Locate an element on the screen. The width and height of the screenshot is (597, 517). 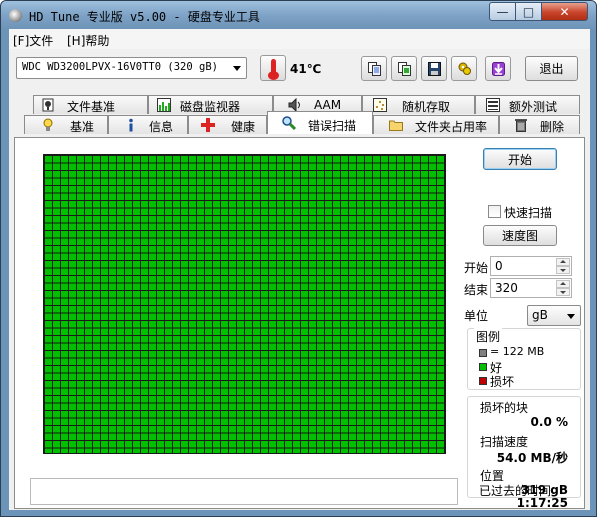
download-icon is located at coordinates (498, 69).